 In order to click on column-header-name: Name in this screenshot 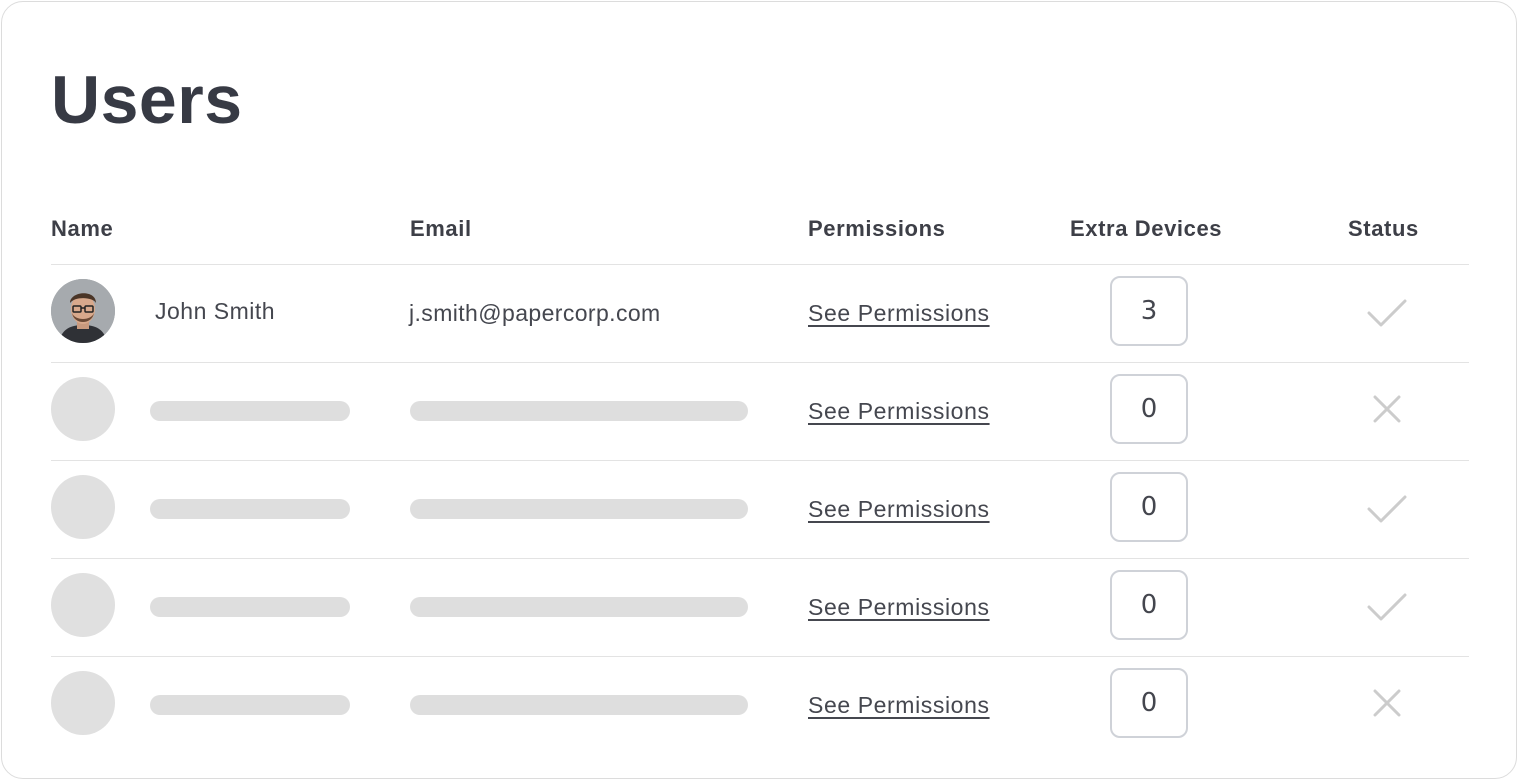, I will do `click(82, 228)`.